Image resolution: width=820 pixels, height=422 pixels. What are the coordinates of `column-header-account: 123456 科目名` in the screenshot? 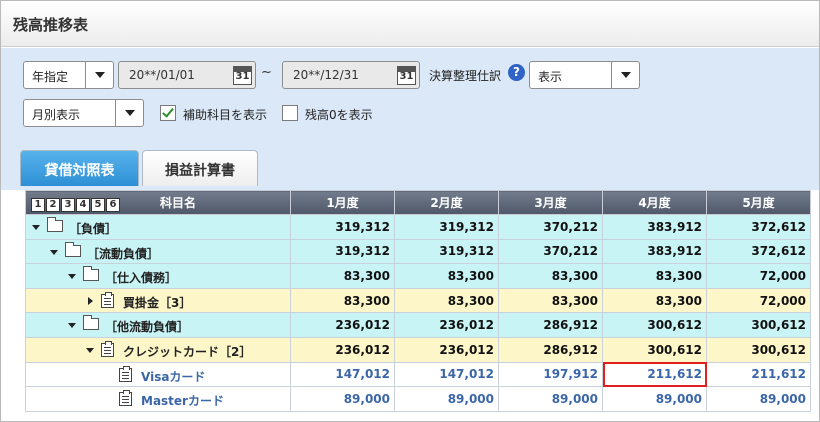 It's located at (158, 202).